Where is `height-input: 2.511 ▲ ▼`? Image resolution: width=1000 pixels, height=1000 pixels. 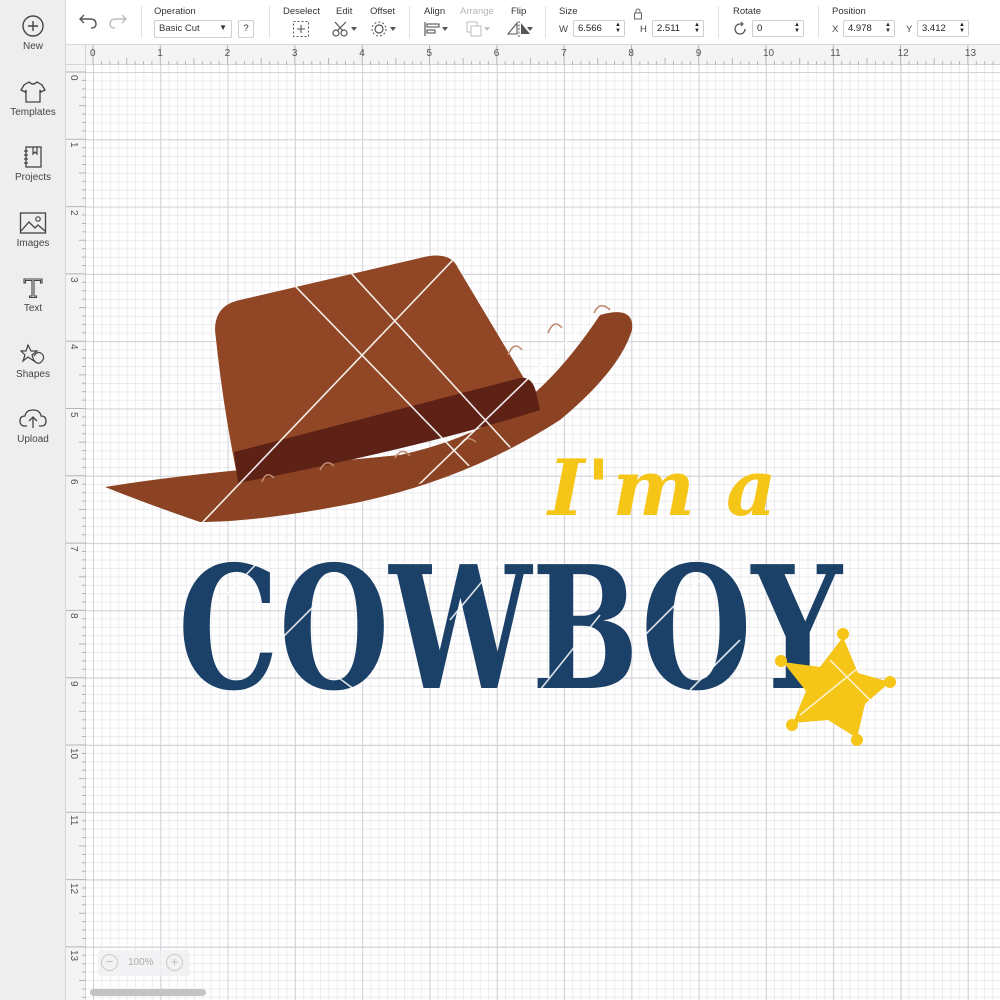
height-input: 2.511 ▲ ▼ is located at coordinates (678, 28).